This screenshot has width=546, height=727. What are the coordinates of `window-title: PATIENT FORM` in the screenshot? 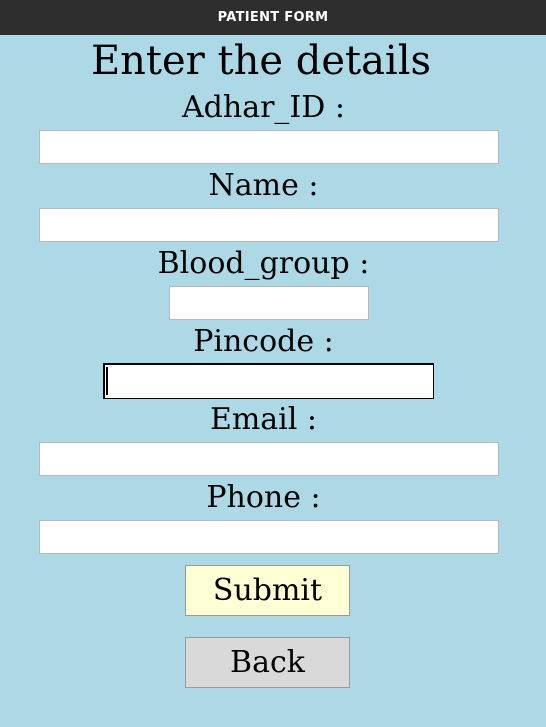 It's located at (273, 17).